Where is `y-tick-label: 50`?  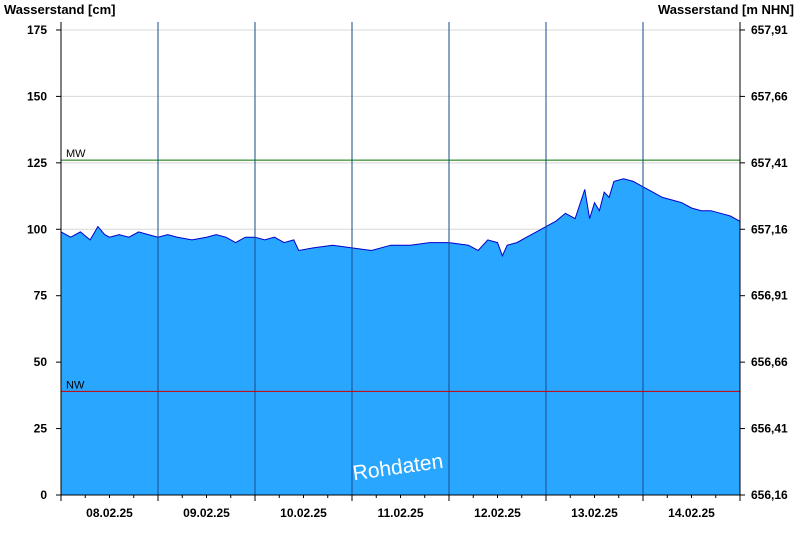
y-tick-label: 50 is located at coordinates (41, 362).